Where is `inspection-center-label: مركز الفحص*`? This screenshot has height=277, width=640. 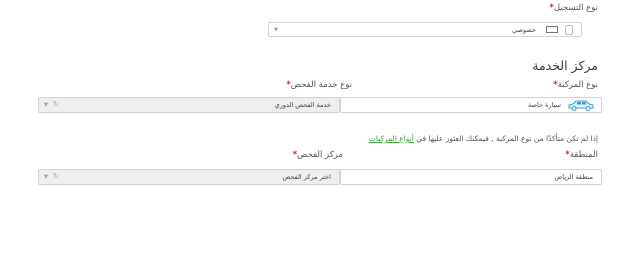
inspection-center-label: مركز الفحص* is located at coordinates (318, 155).